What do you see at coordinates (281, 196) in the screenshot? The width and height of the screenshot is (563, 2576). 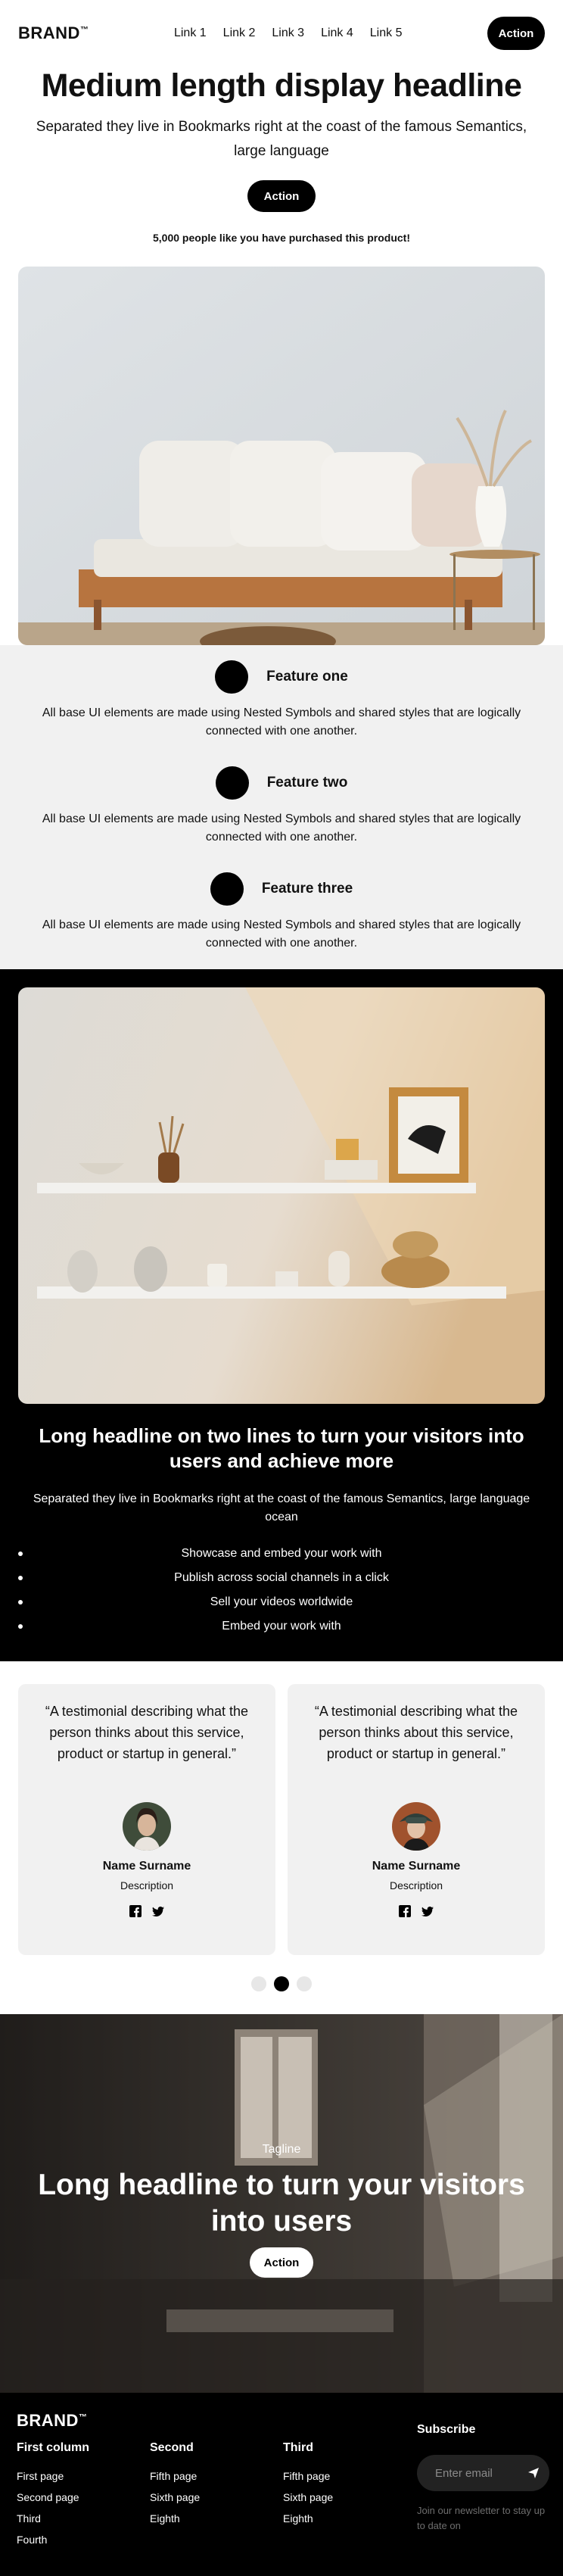 I see `hero-action-button: Action` at bounding box center [281, 196].